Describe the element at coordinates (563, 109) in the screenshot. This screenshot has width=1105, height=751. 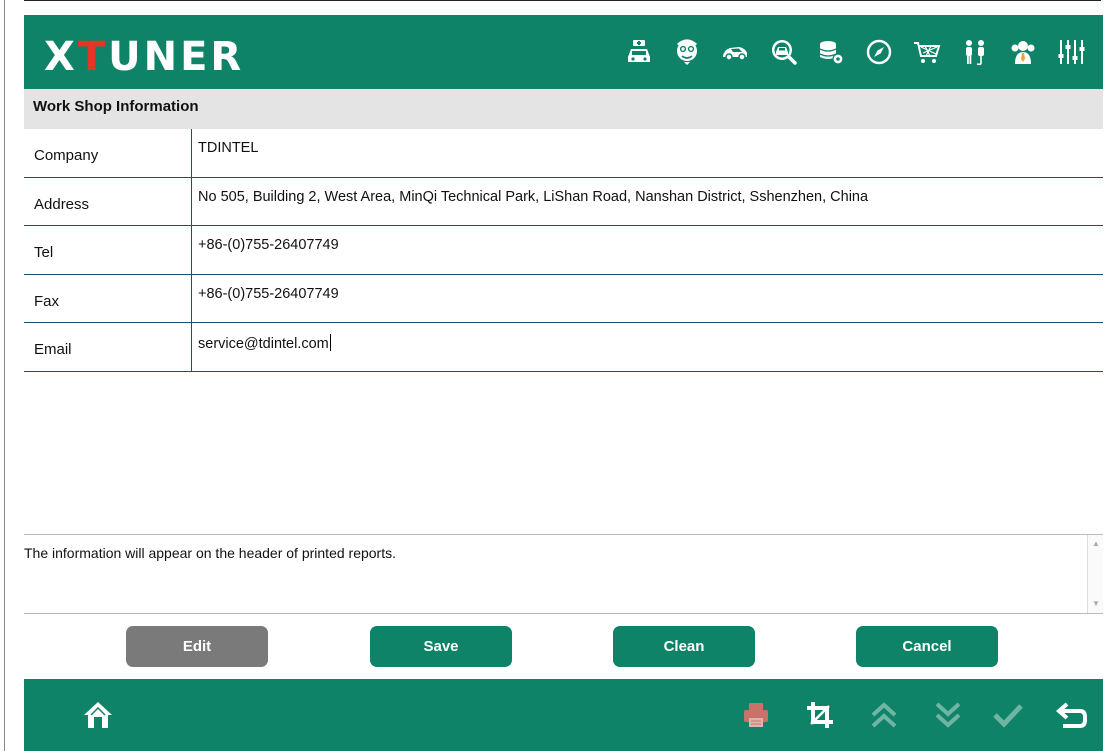
I see `section-title: Work Shop Information` at that location.